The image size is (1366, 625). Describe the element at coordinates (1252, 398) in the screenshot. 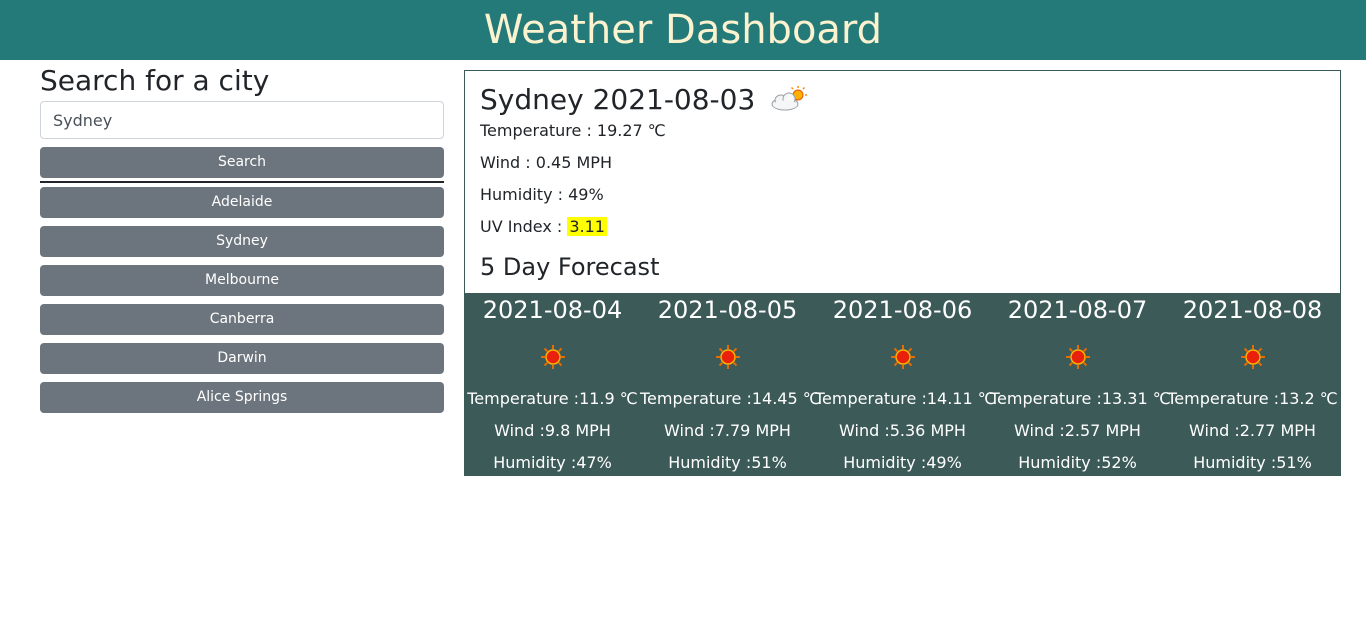

I see `forecast-temperature: Temperature :13.2 ℃` at that location.